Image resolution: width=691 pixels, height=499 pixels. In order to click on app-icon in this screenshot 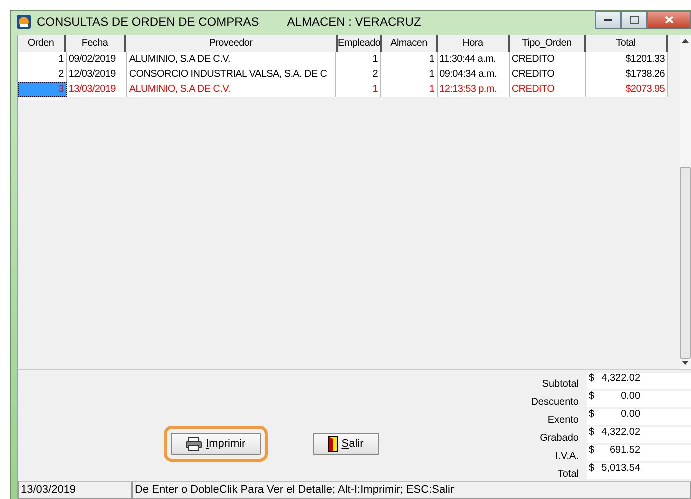, I will do `click(24, 22)`.